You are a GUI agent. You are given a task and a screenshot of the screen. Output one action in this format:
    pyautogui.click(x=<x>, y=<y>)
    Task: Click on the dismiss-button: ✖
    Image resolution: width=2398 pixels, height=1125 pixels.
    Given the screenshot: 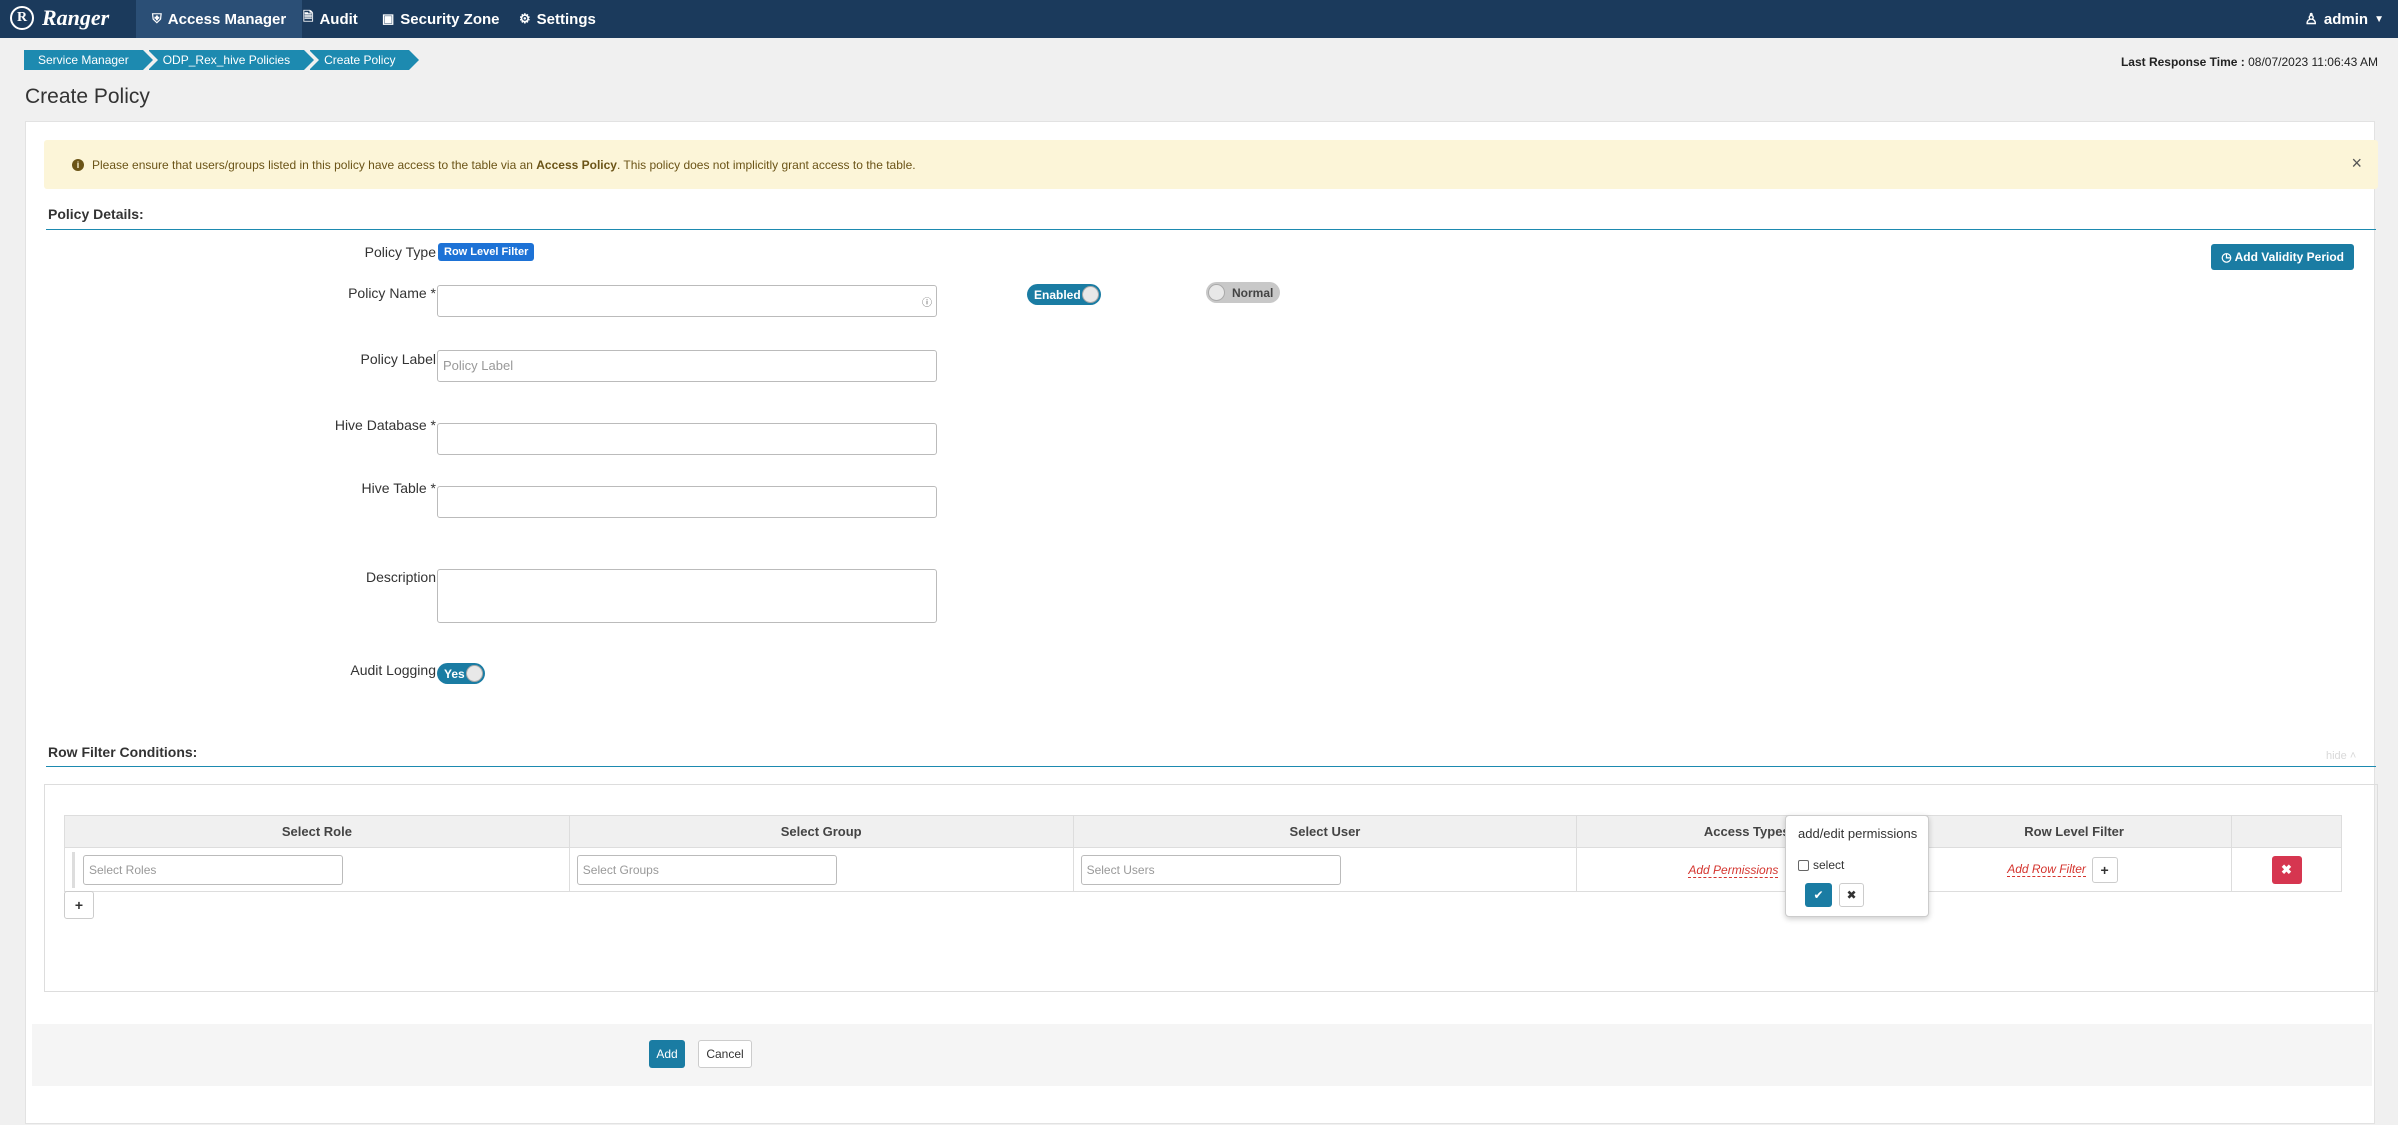 What is the action you would take?
    pyautogui.click(x=1851, y=895)
    